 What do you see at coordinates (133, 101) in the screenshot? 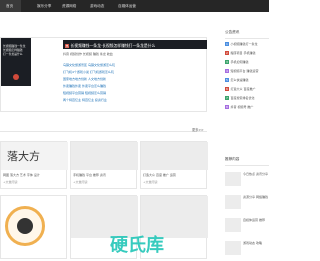
I see `list-item: 两个特百亿主 特百亿主 投资行业` at bounding box center [133, 101].